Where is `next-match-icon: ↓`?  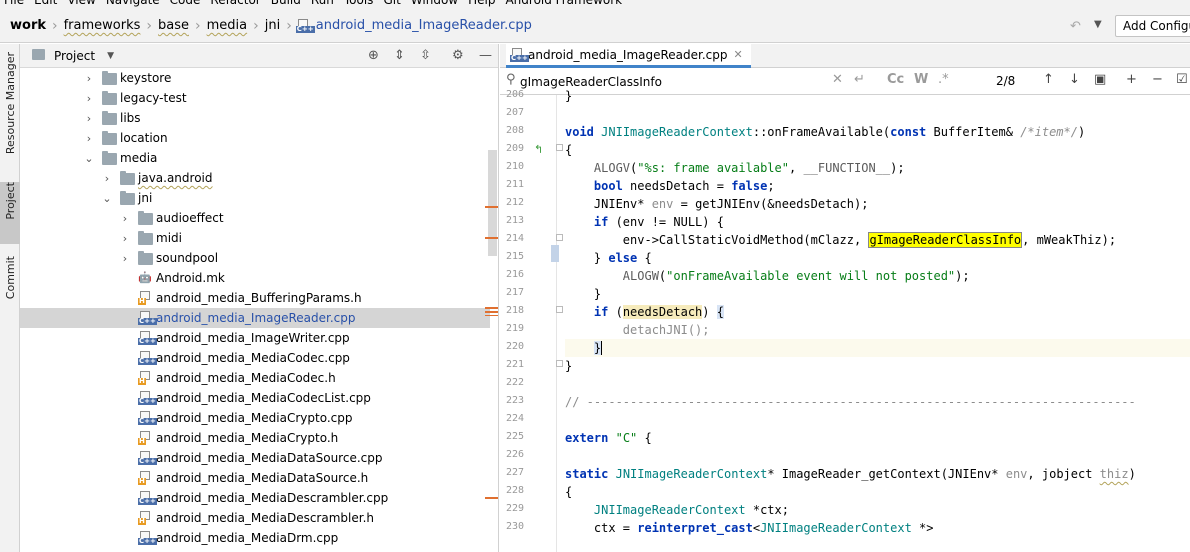 next-match-icon: ↓ is located at coordinates (1074, 79).